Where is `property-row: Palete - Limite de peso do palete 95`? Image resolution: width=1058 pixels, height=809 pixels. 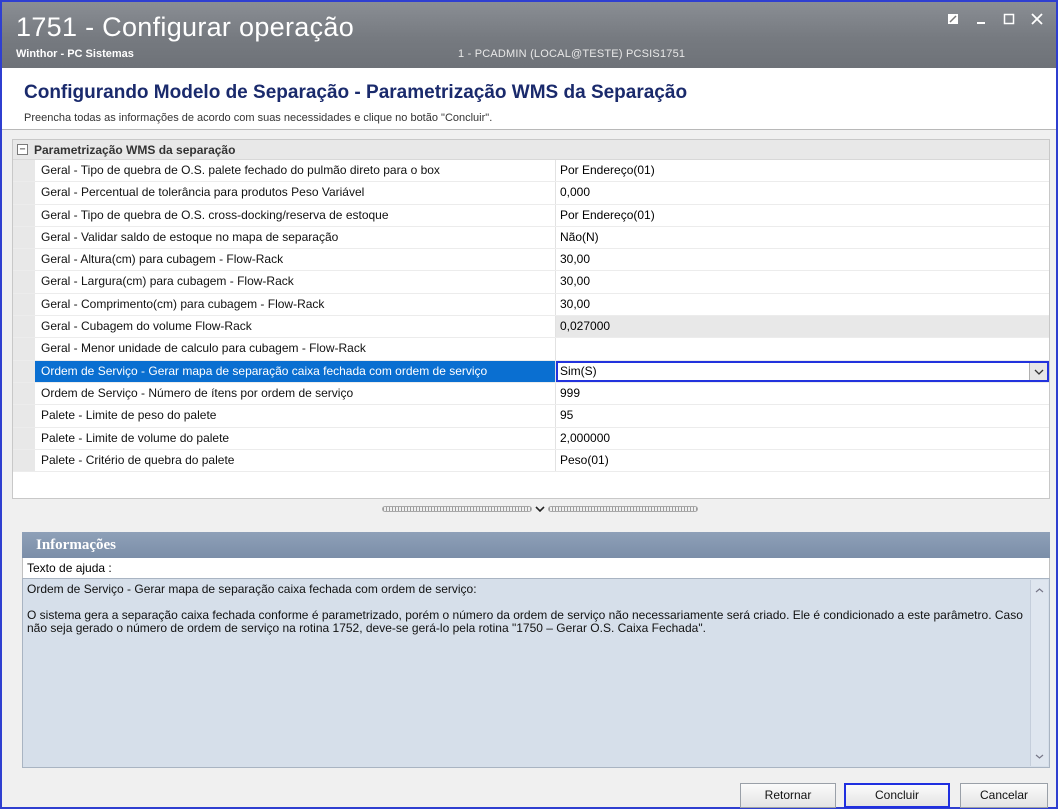 property-row: Palete - Limite de peso do palete 95 is located at coordinates (531, 416).